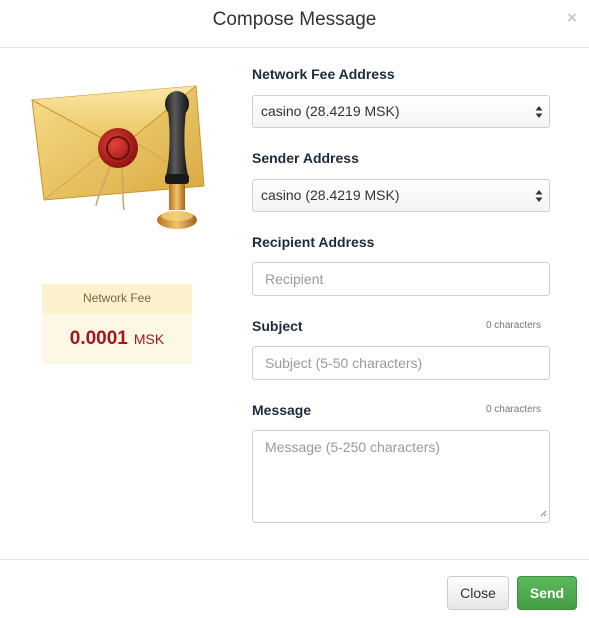  What do you see at coordinates (513, 409) in the screenshot?
I see `message-character-counter: 0 characters` at bounding box center [513, 409].